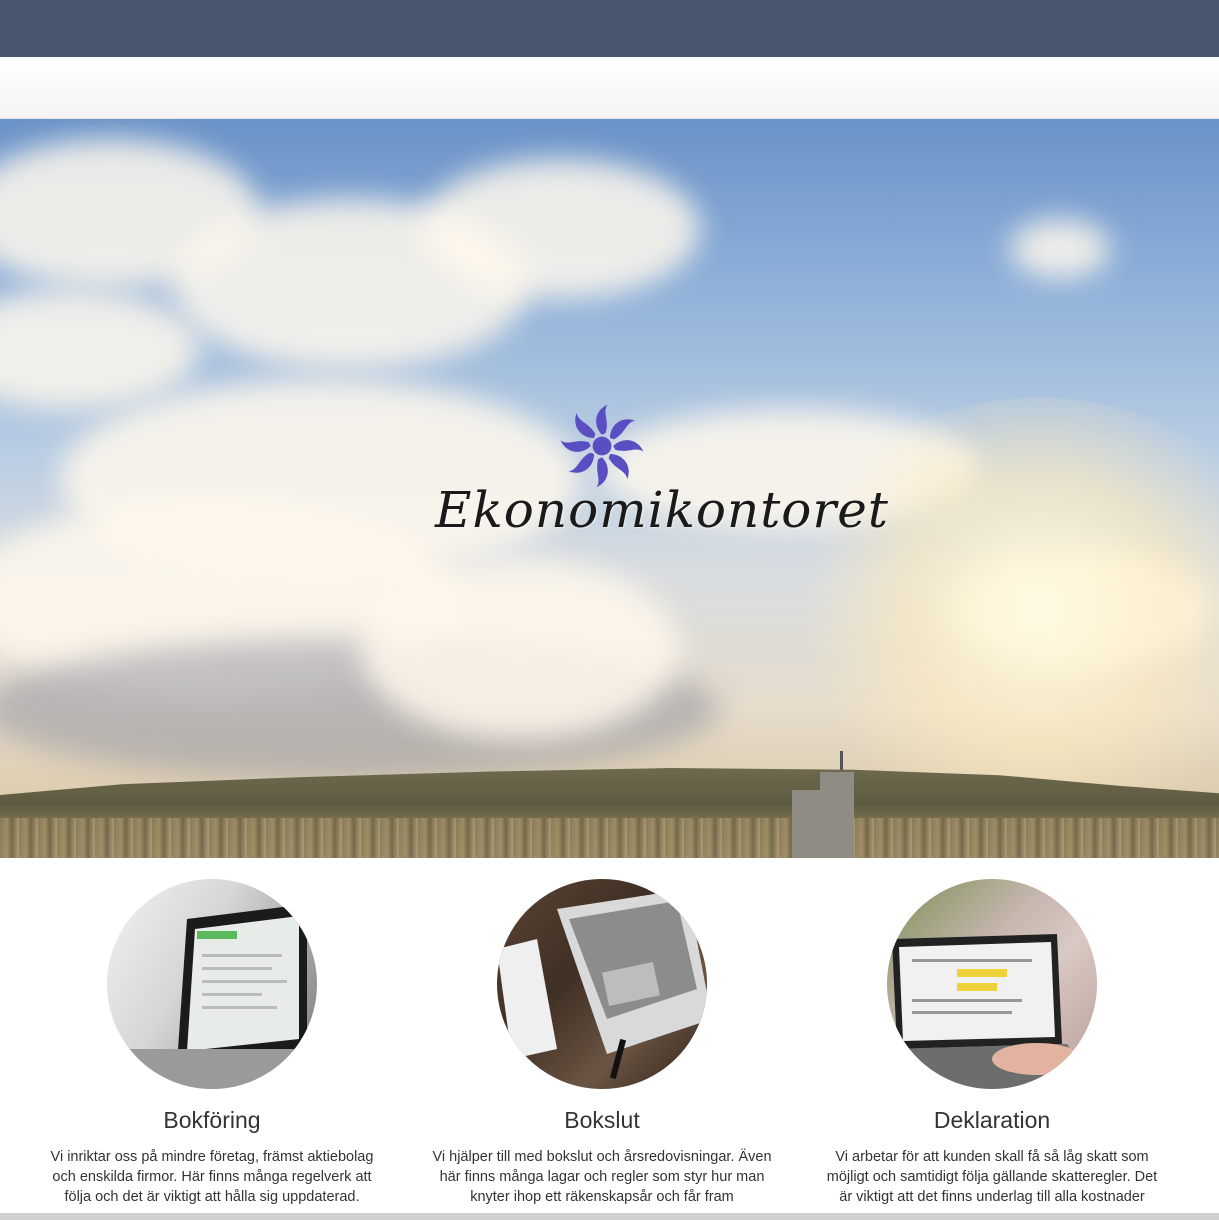 Image resolution: width=1219 pixels, height=1220 pixels. I want to click on top-bar, so click(609, 28).